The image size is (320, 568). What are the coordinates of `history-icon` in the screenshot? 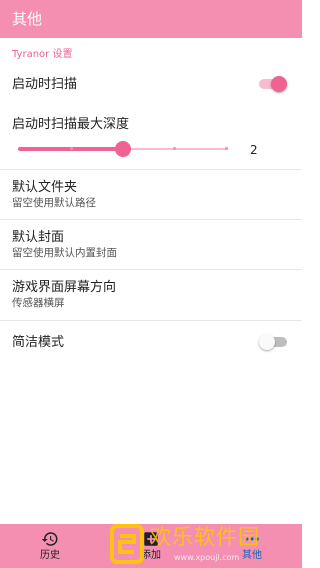 It's located at (49, 539).